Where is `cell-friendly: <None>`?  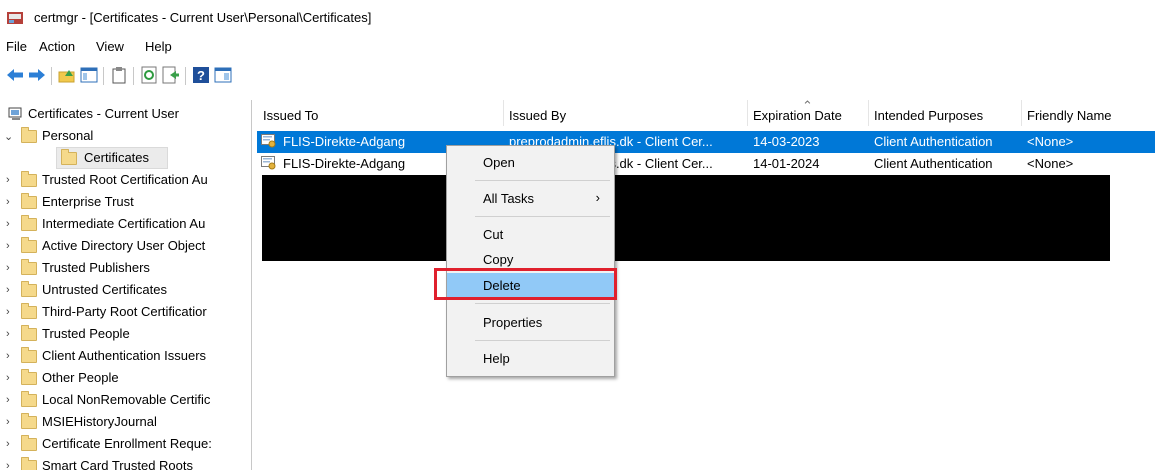 cell-friendly: <None> is located at coordinates (1050, 141).